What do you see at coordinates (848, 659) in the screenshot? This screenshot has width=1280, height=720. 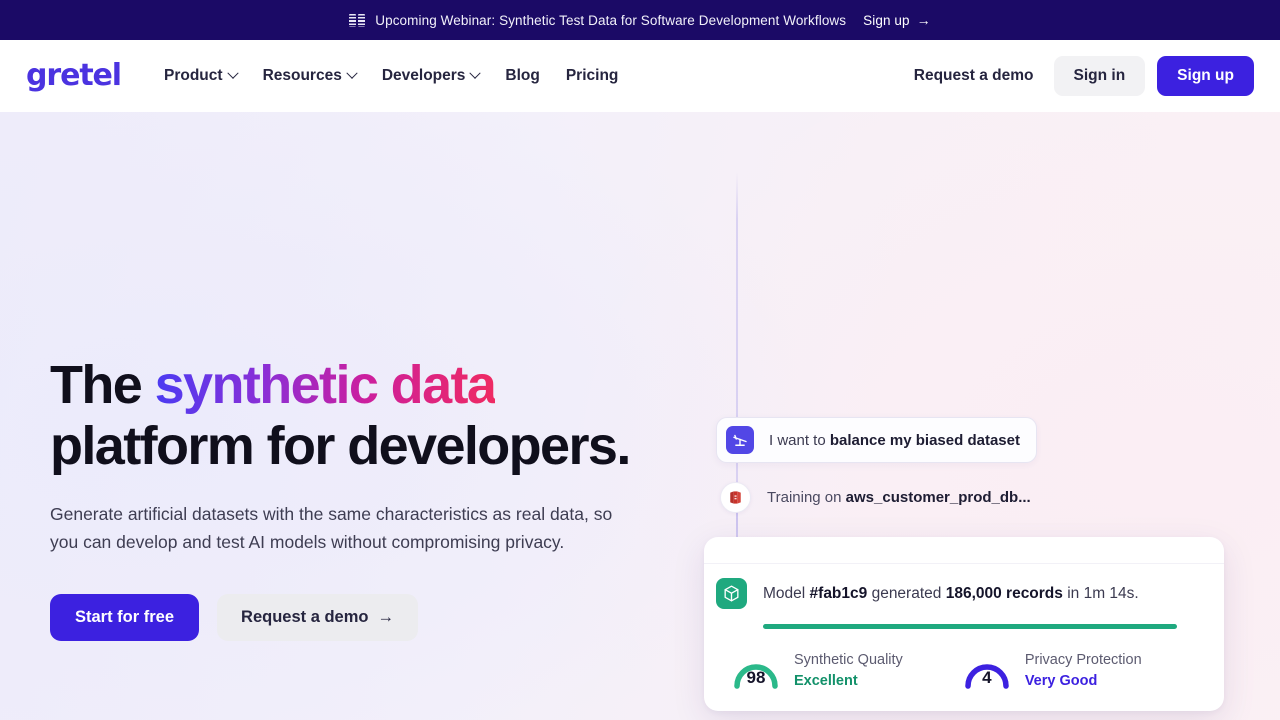 I see `synthetic-quality-label: Synthetic Quality` at bounding box center [848, 659].